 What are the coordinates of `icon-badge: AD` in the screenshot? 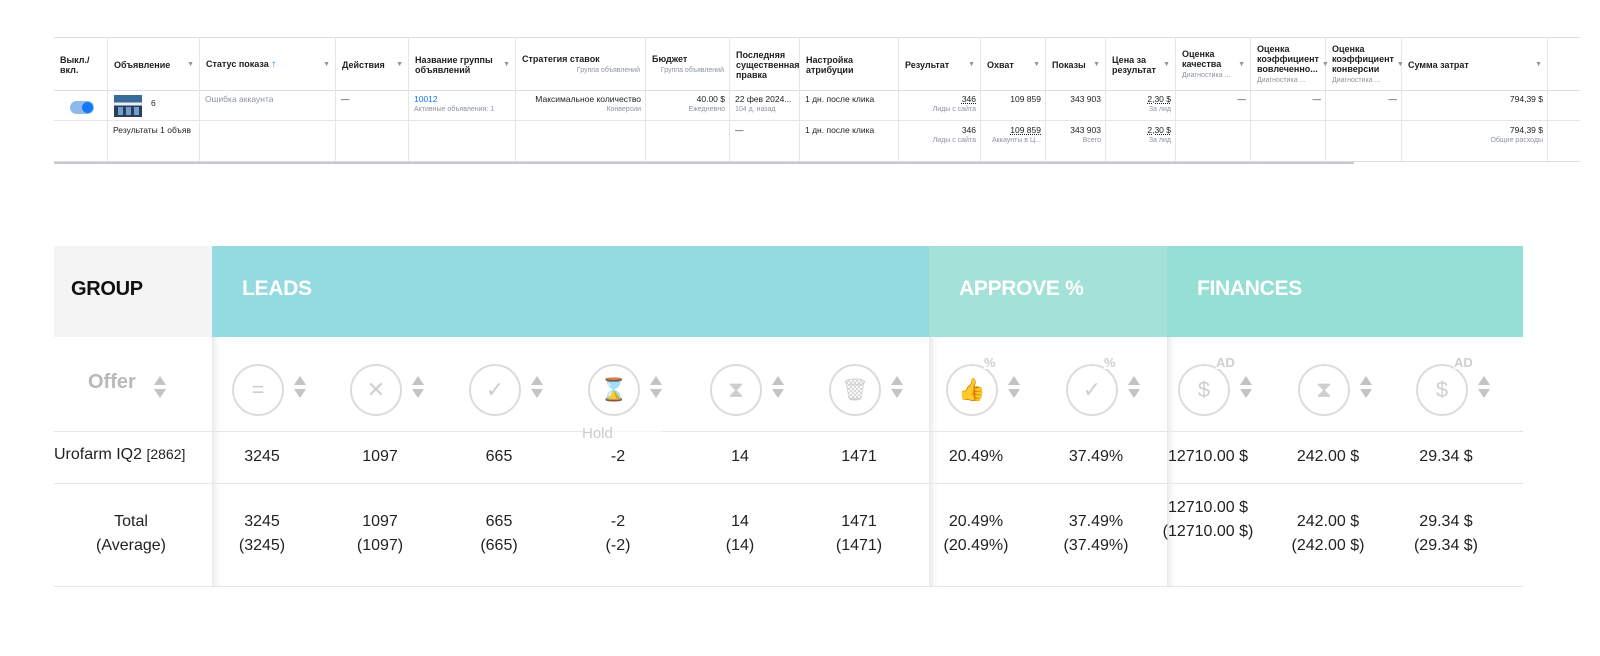 It's located at (1225, 362).